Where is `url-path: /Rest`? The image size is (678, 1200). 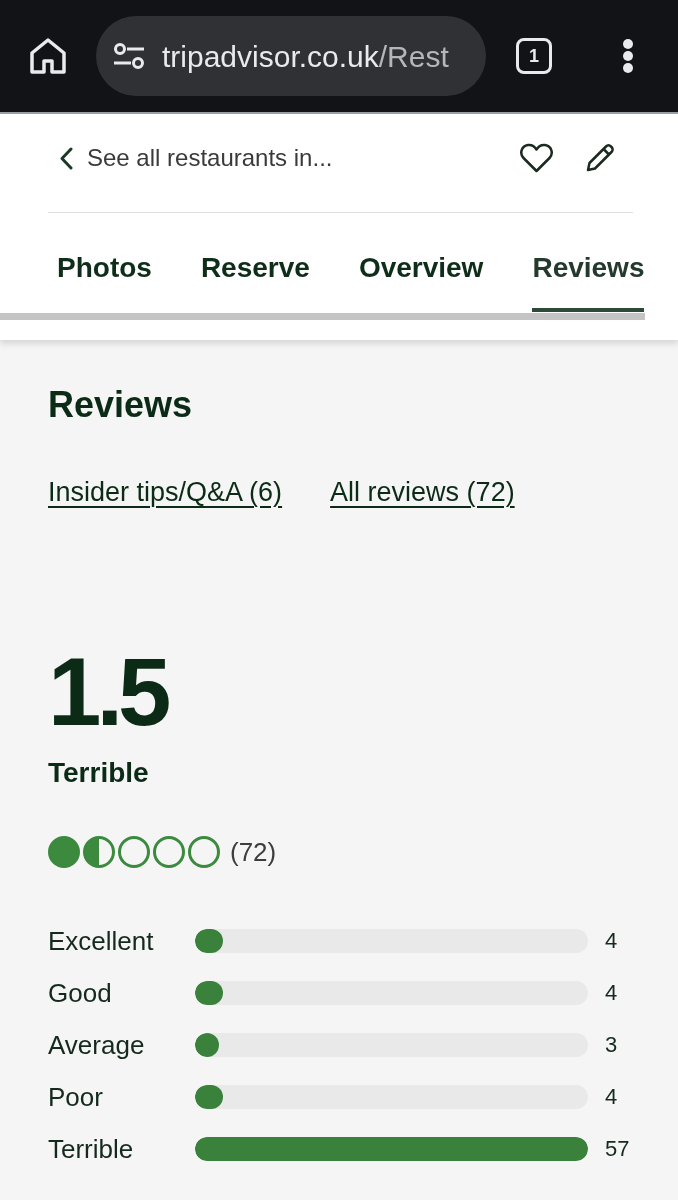
url-path: /Rest is located at coordinates (413, 56).